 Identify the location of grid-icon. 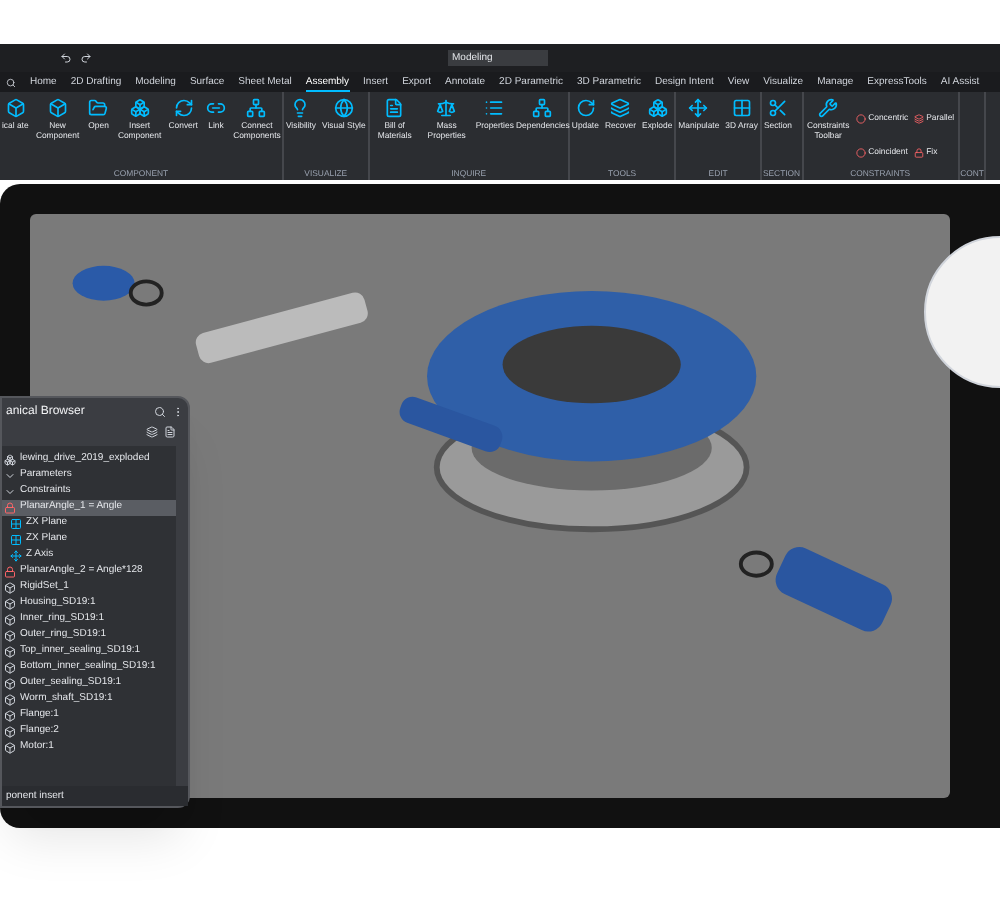
(741, 108).